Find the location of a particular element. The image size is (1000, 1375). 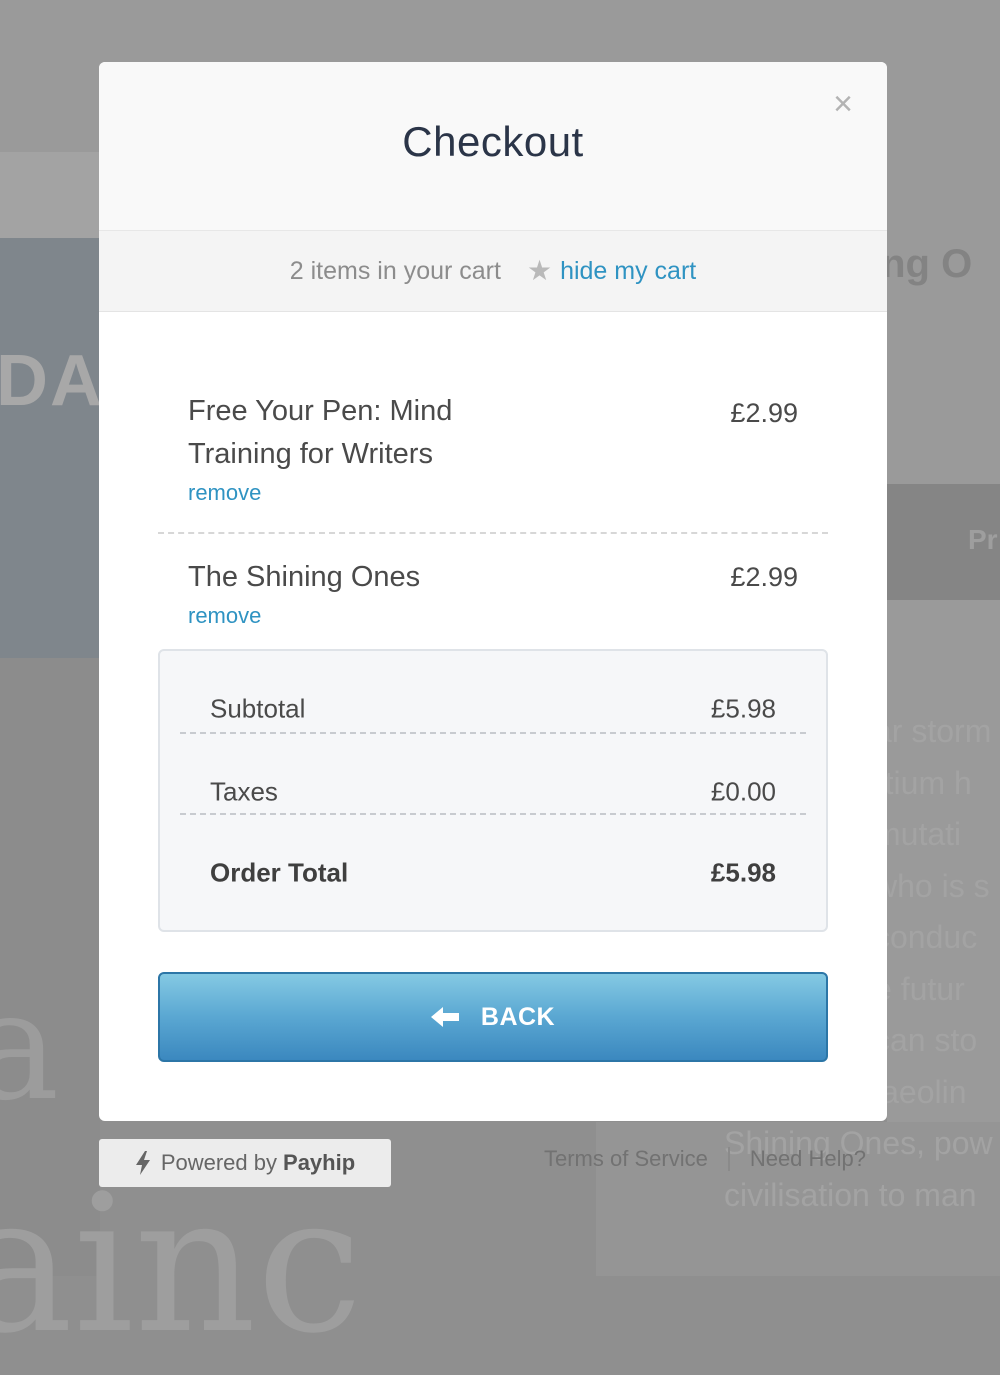

taxes-label: Taxes is located at coordinates (244, 791).